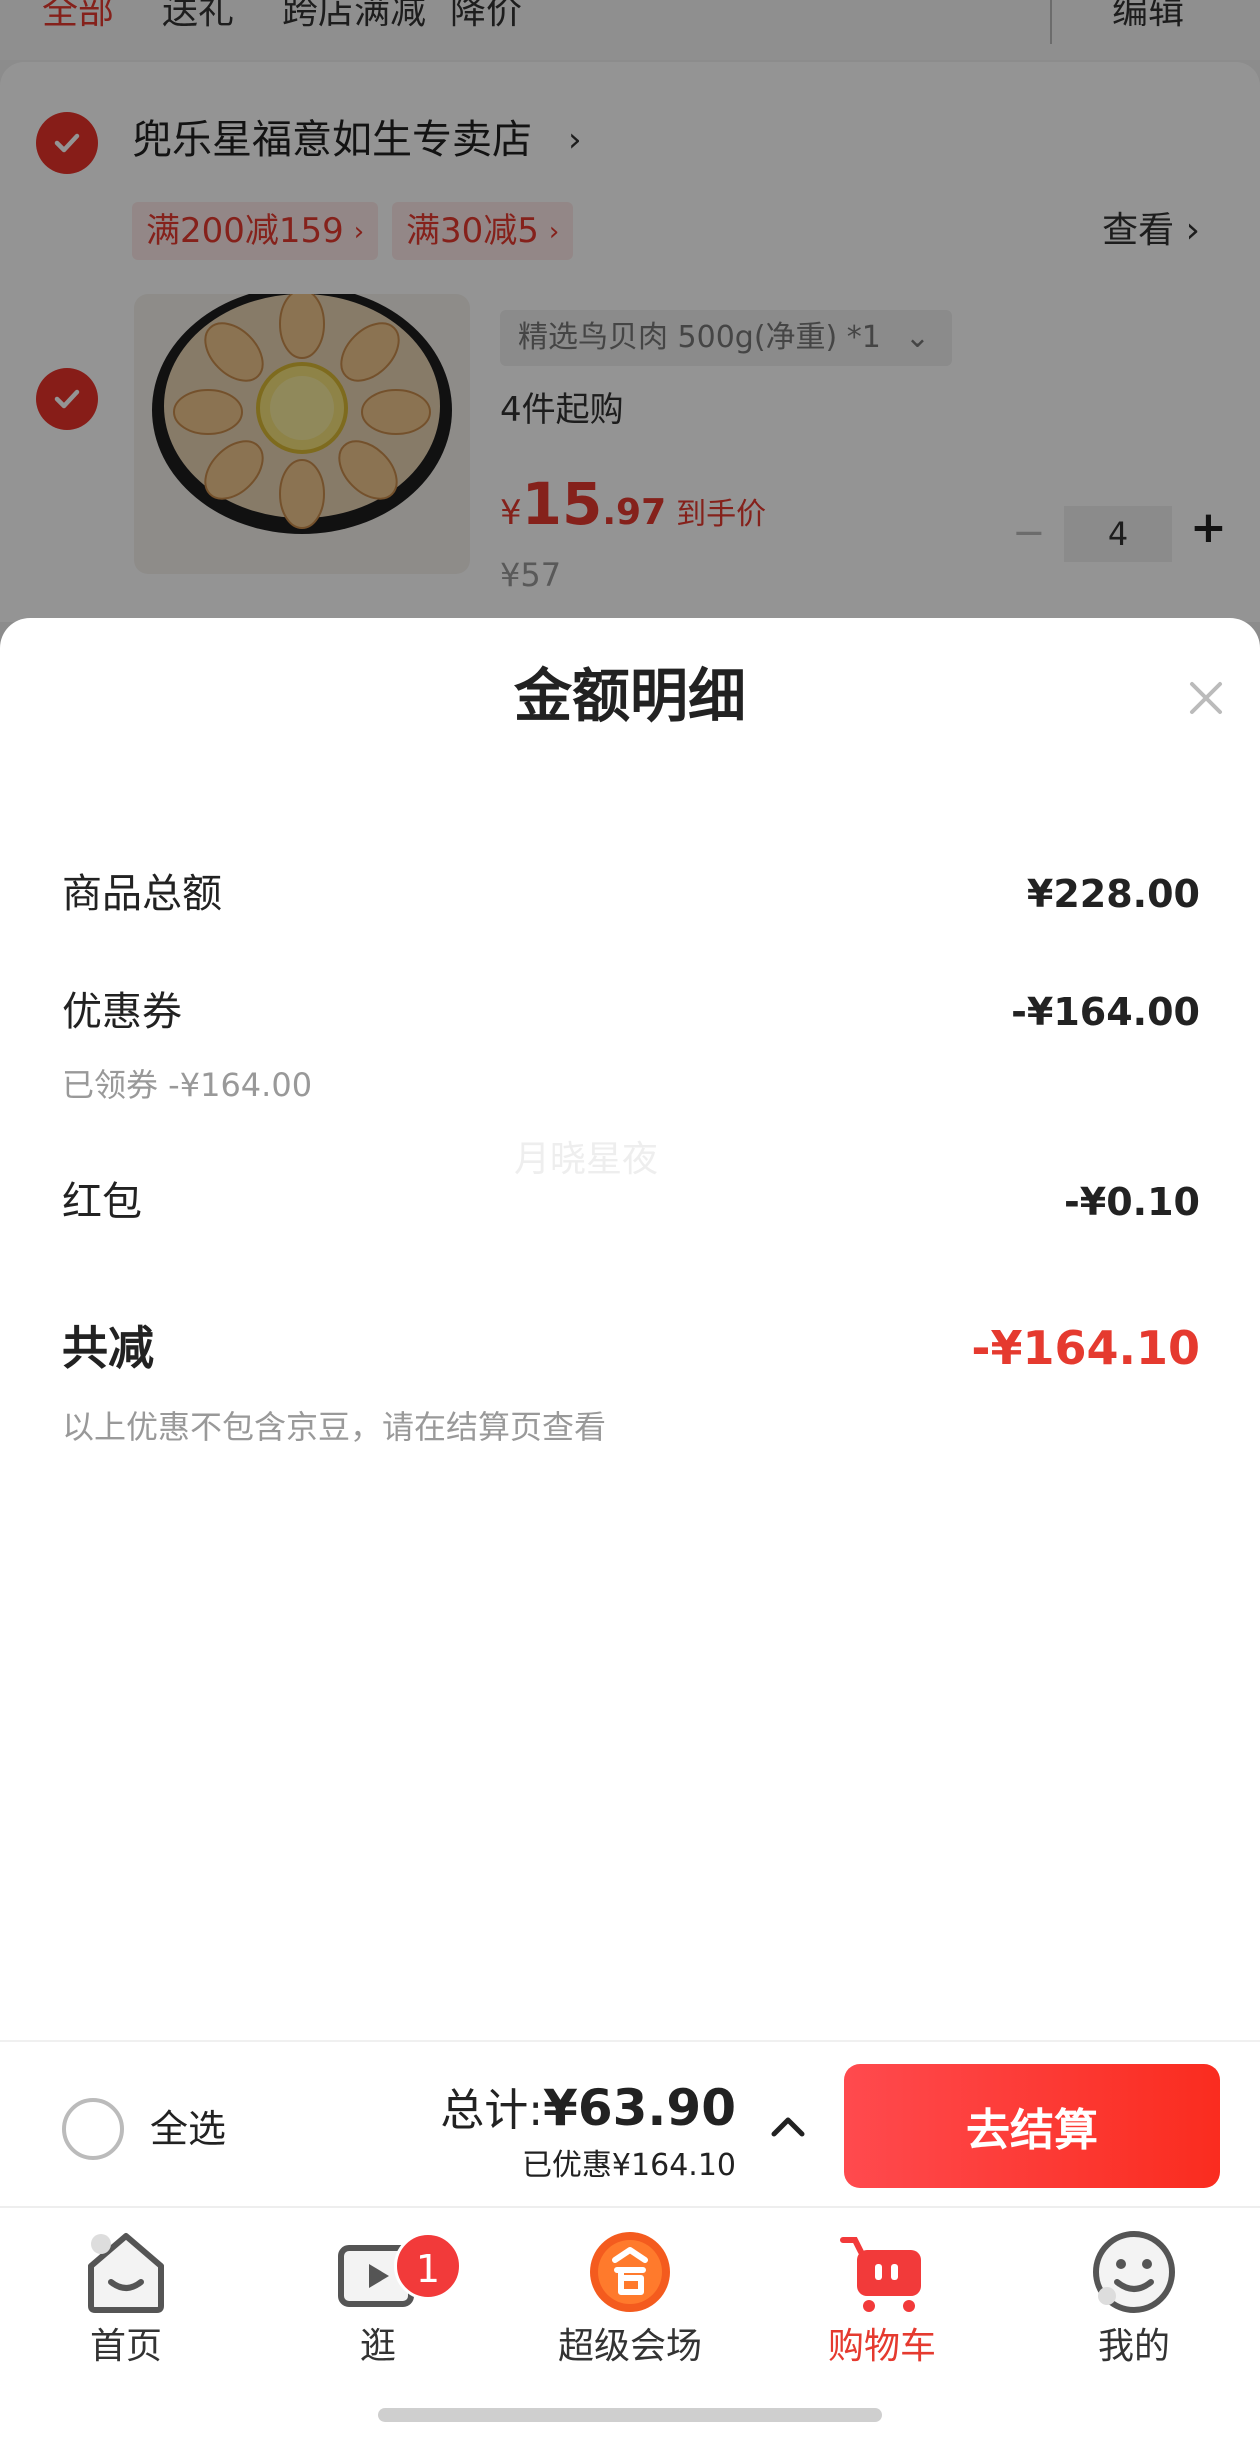 The image size is (1260, 2446). What do you see at coordinates (187, 1085) in the screenshot?
I see `coupon-claimed-note: 已领券 -¥164.00` at bounding box center [187, 1085].